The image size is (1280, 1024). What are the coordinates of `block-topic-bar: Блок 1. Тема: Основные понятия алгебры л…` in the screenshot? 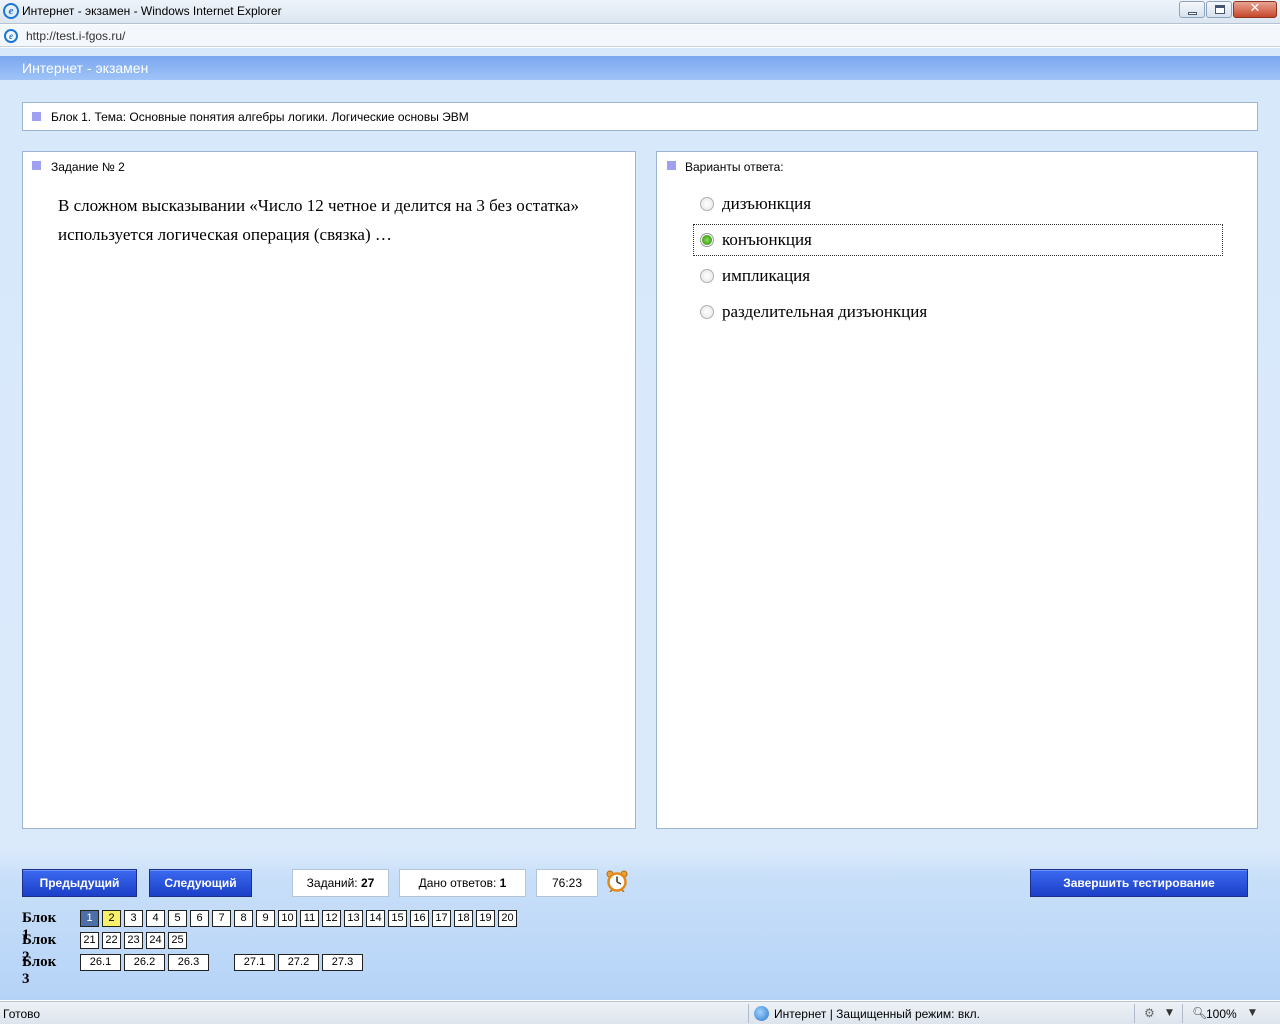 It's located at (640, 116).